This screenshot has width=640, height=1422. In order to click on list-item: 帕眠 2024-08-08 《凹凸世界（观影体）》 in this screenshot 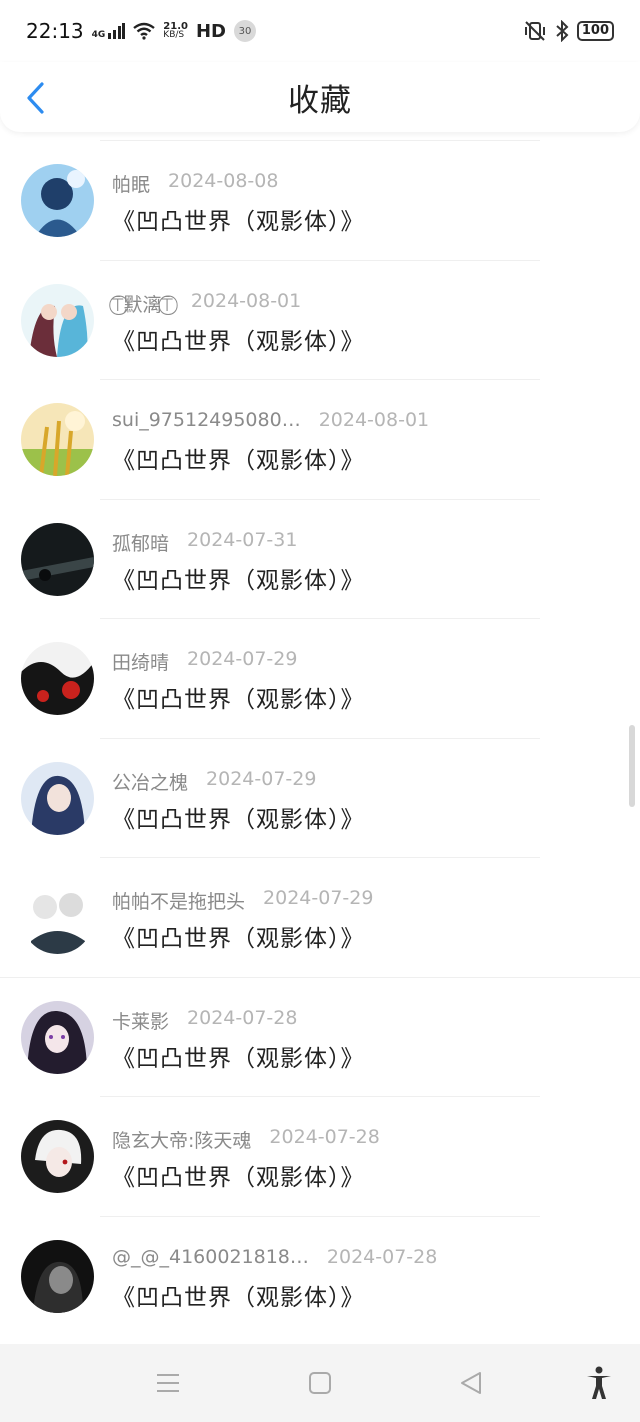, I will do `click(320, 200)`.